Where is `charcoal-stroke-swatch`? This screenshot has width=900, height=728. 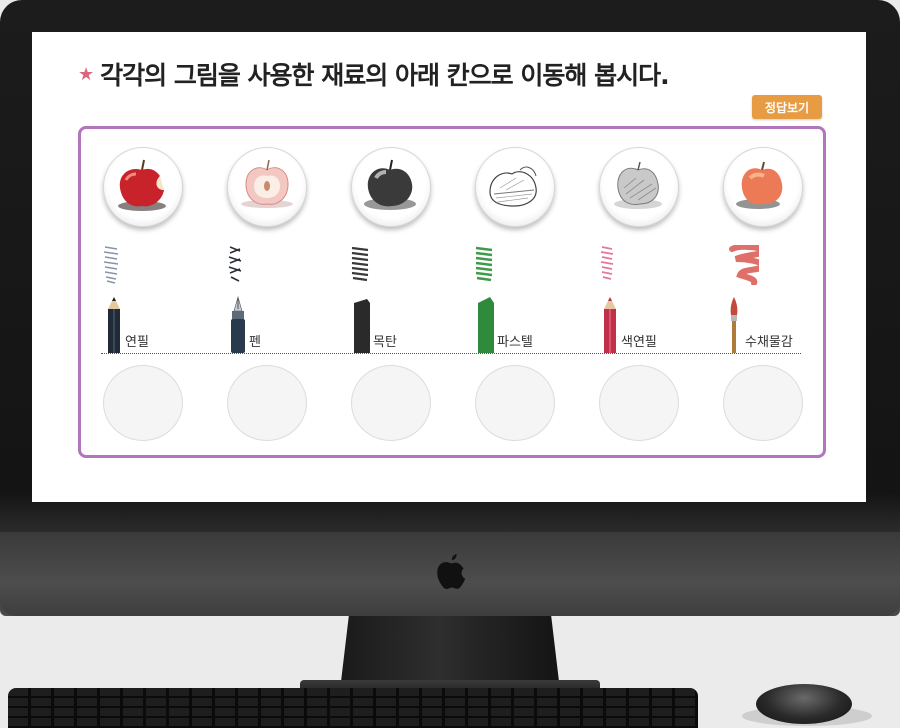
charcoal-stroke-swatch is located at coordinates (360, 264).